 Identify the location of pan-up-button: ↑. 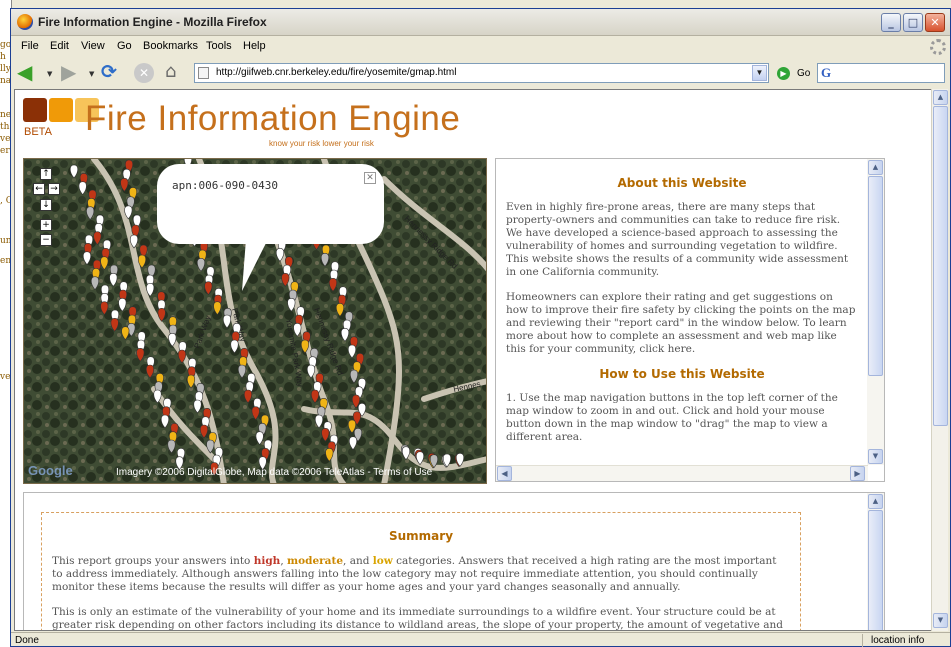
(46, 174).